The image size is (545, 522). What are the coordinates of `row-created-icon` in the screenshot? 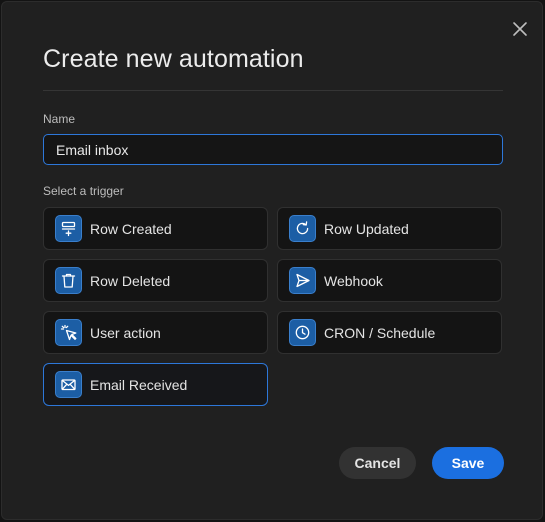 It's located at (68, 228).